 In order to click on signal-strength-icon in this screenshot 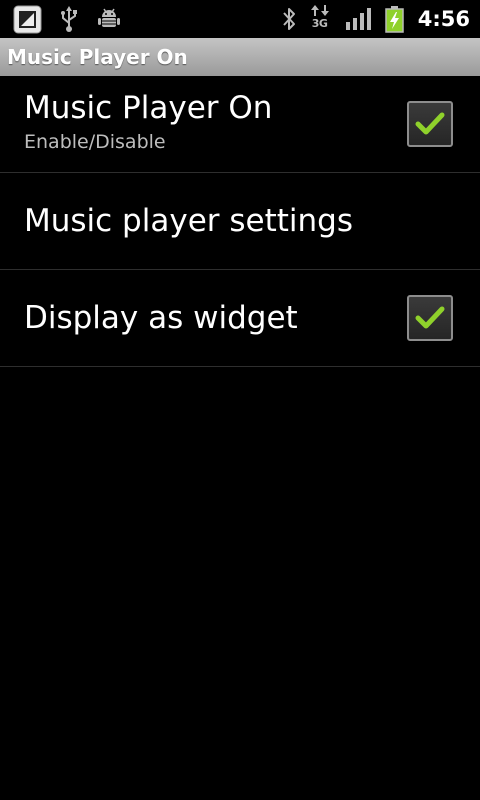, I will do `click(358, 19)`.